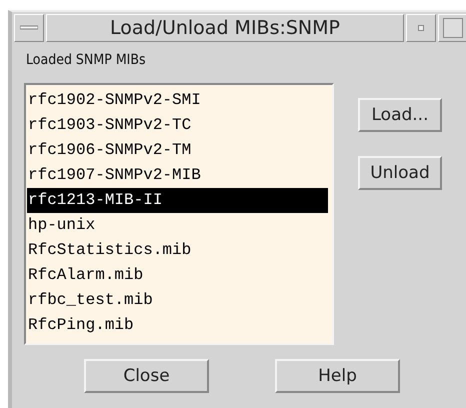 The image size is (466, 408). I want to click on window-menu-button, so click(29, 28).